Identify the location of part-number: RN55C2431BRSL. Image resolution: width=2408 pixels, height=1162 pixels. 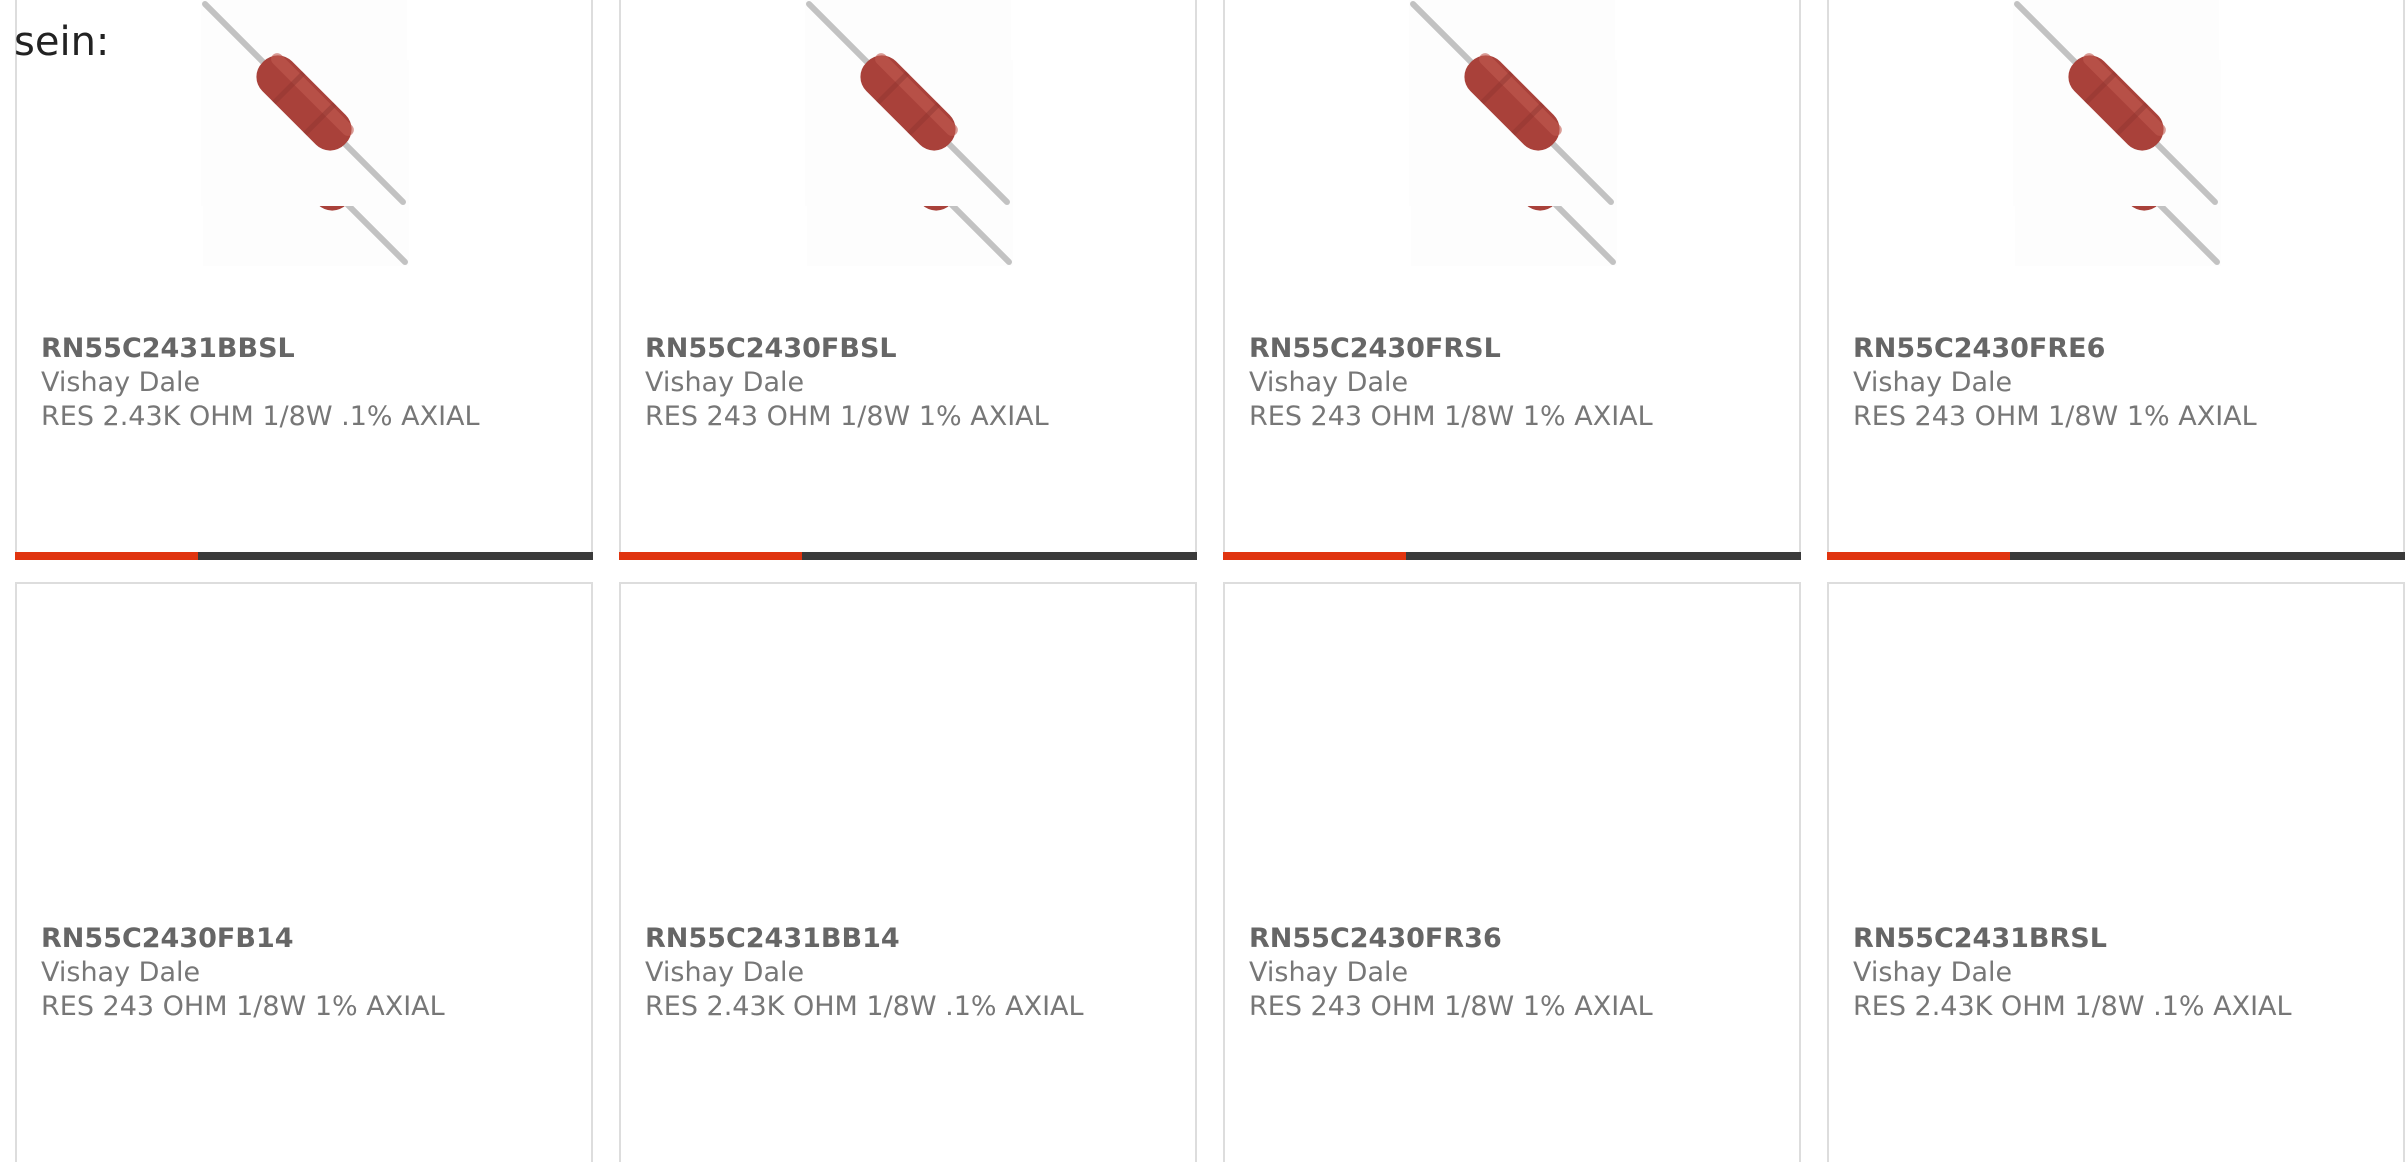
(2122, 939).